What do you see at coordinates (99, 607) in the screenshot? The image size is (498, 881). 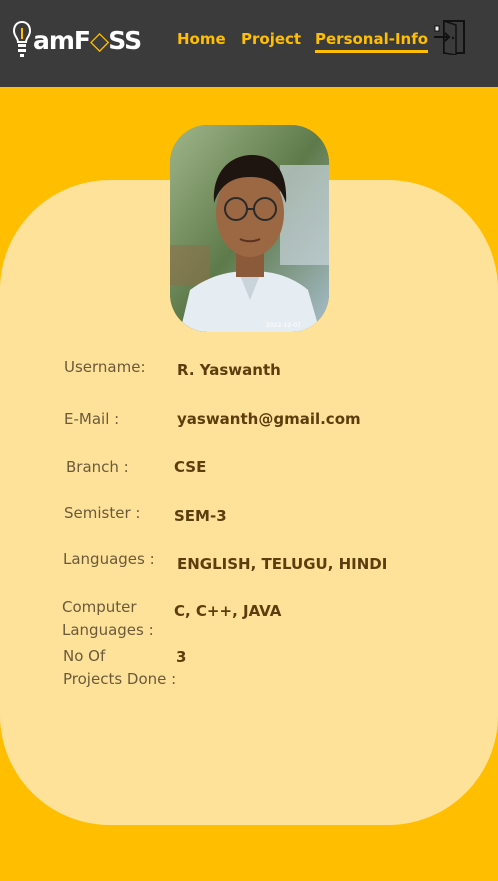 I see `computer-languages-label-line1: Computer` at bounding box center [99, 607].